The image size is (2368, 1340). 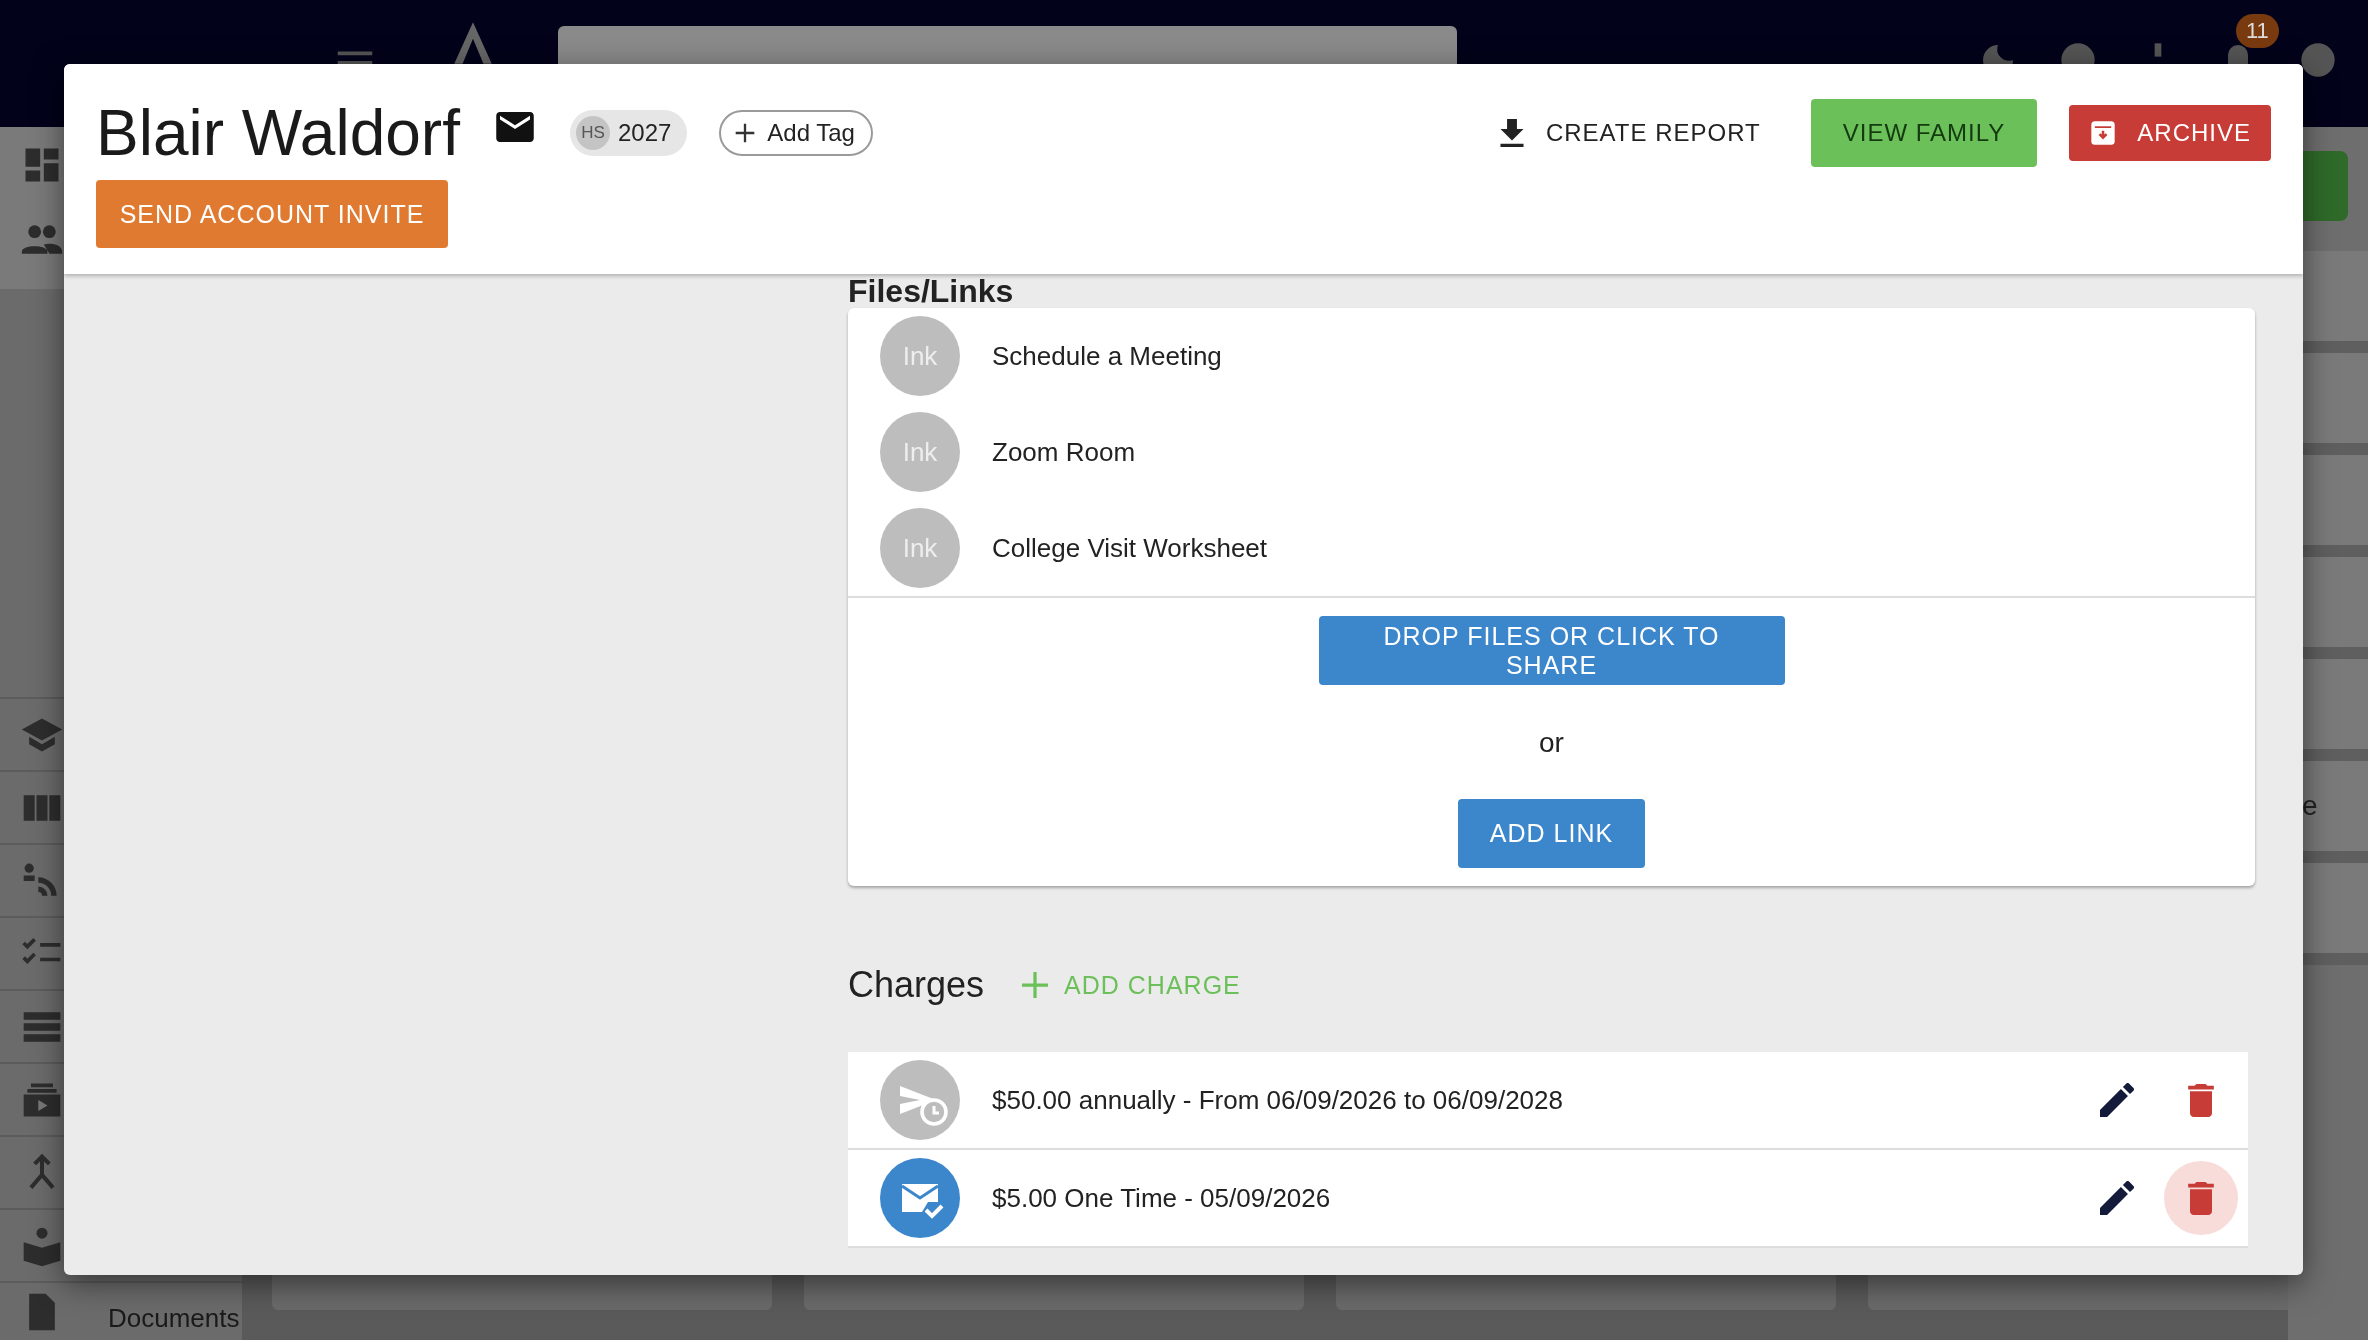 I want to click on view-family-button: VIEW FAMILY, so click(x=1924, y=133).